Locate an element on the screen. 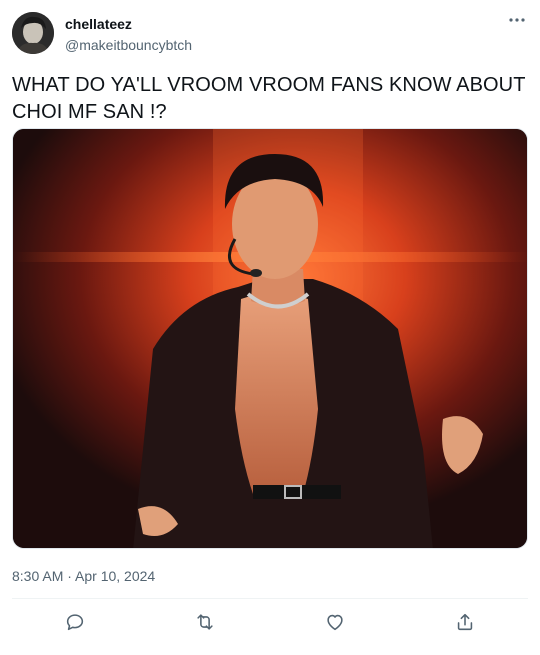 The image size is (540, 655). action-bar is located at coordinates (270, 622).